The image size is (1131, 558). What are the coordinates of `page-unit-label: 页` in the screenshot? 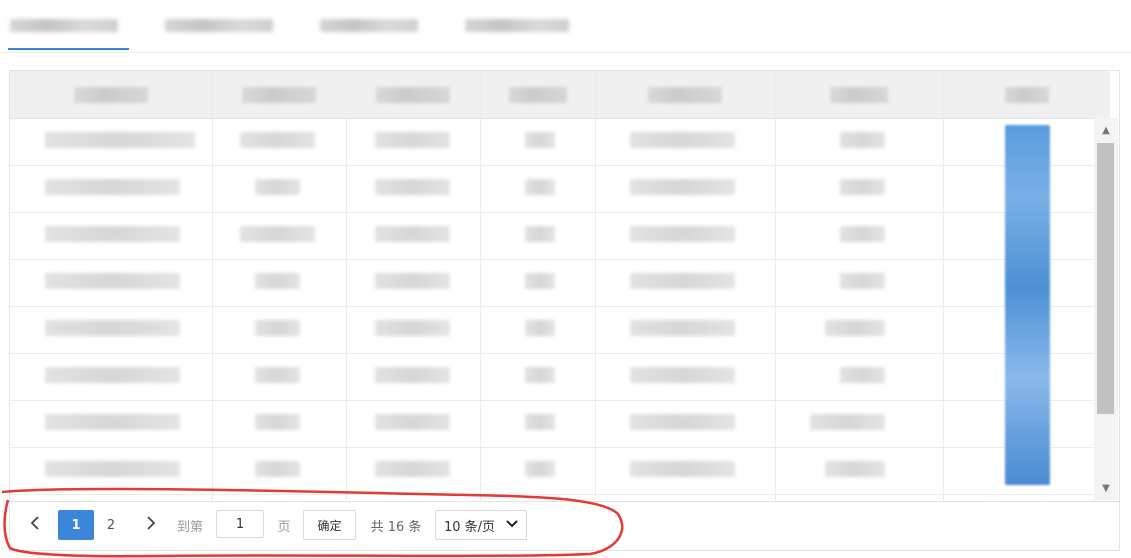 It's located at (284, 527).